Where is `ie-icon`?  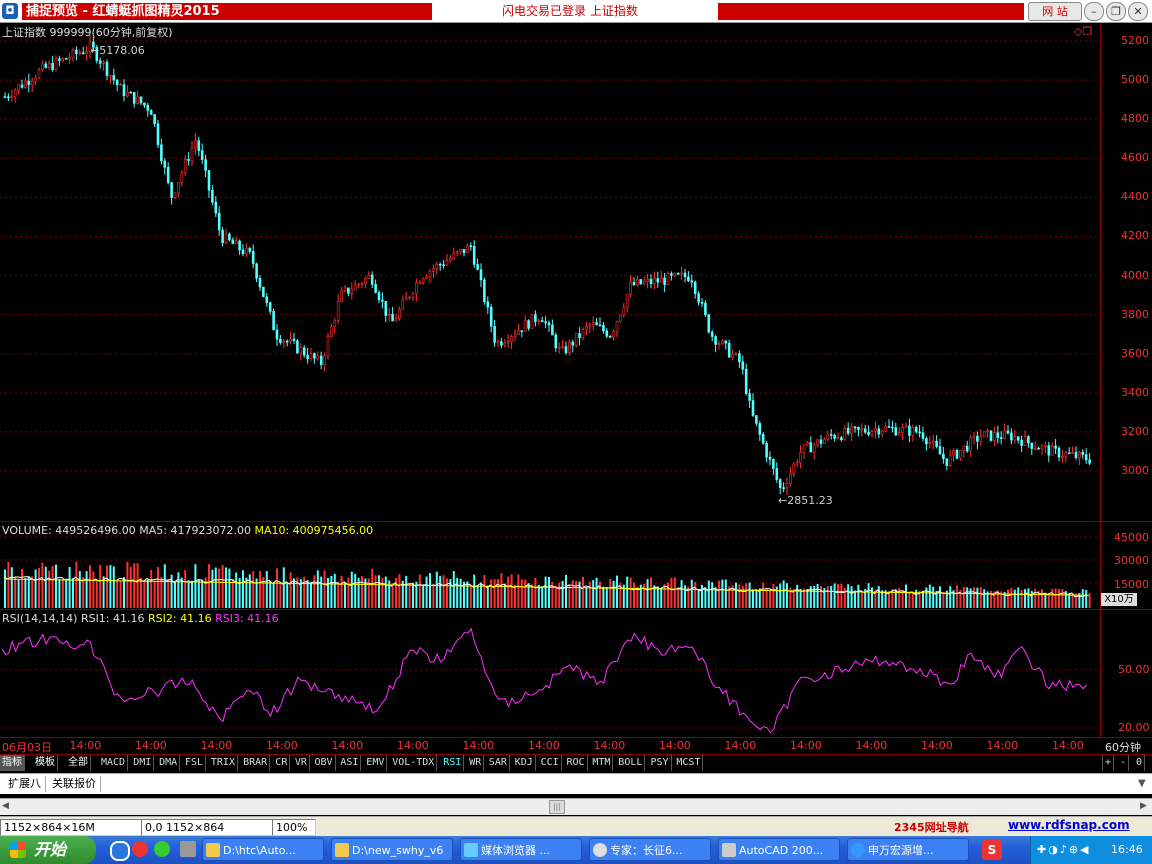 ie-icon is located at coordinates (120, 851).